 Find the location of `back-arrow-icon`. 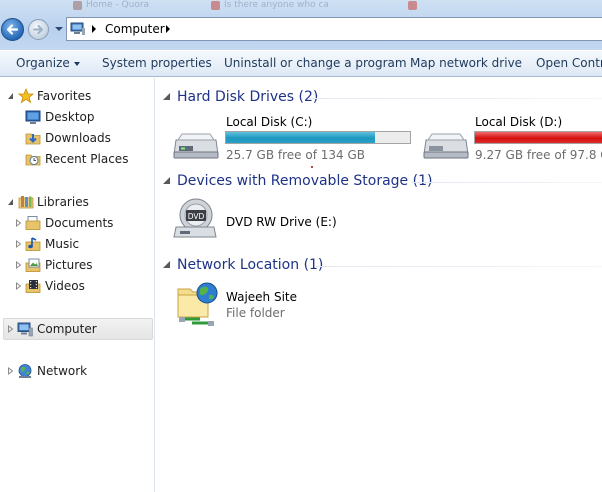

back-arrow-icon is located at coordinates (12, 29).